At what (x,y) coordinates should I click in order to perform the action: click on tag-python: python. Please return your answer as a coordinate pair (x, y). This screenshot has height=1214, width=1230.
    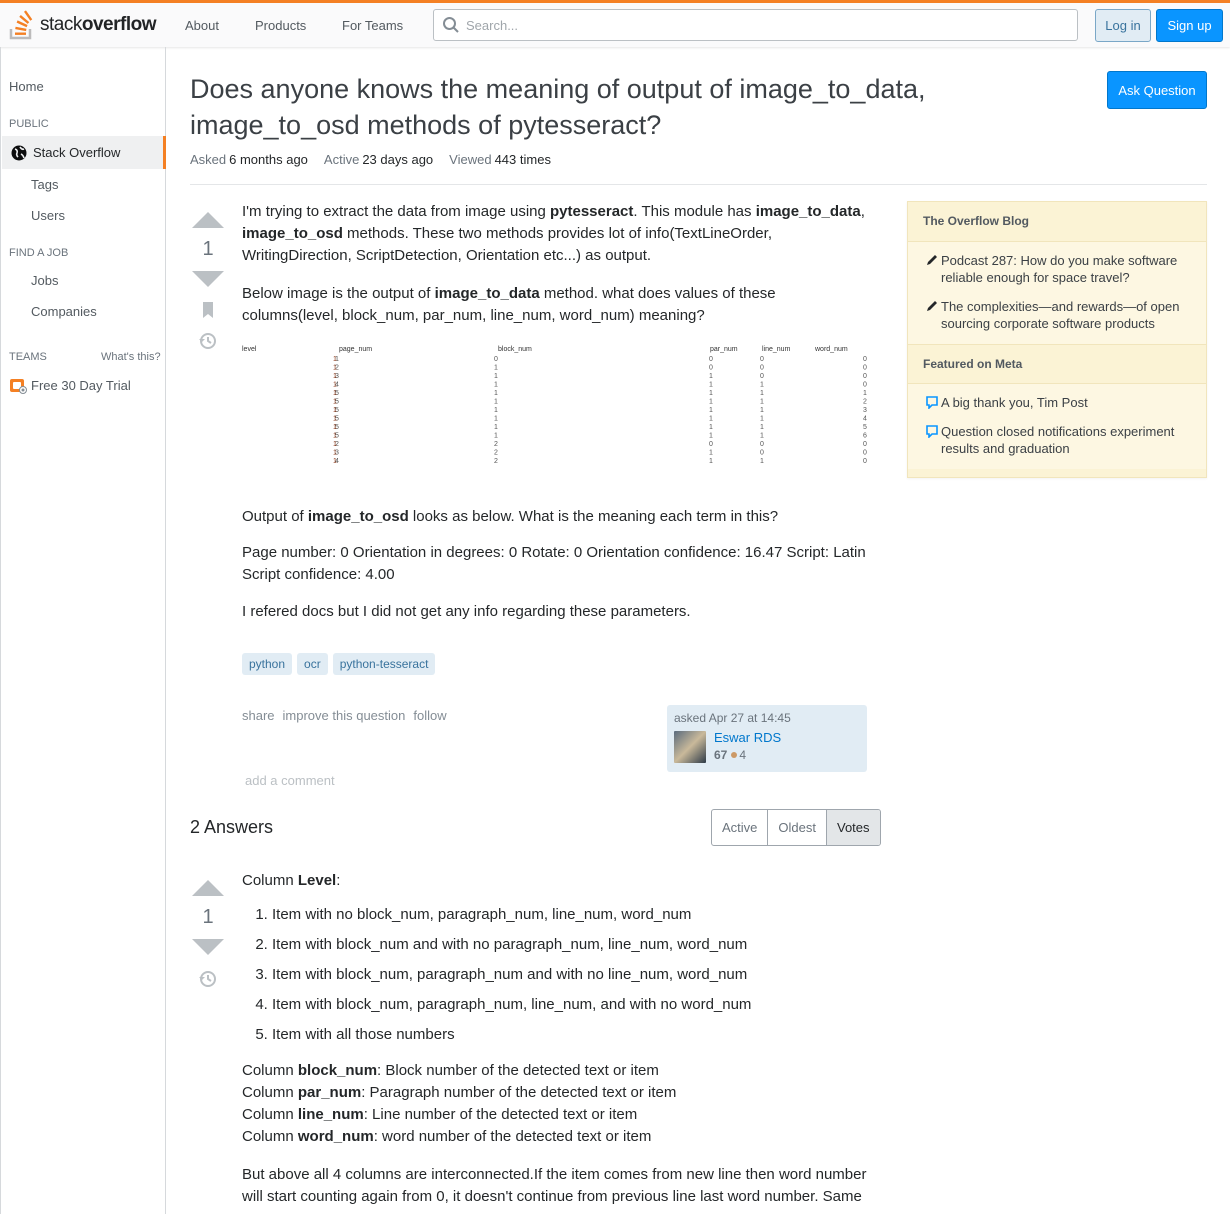
    Looking at the image, I should click on (267, 664).